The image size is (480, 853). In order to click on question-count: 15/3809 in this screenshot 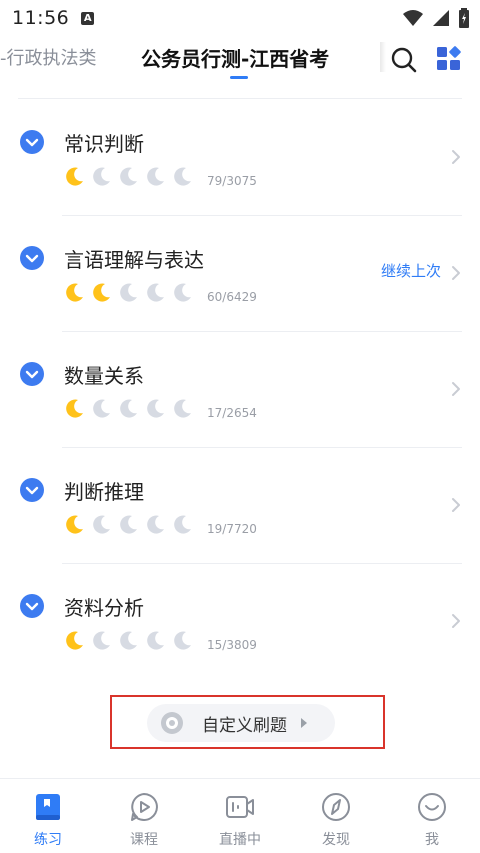, I will do `click(232, 645)`.